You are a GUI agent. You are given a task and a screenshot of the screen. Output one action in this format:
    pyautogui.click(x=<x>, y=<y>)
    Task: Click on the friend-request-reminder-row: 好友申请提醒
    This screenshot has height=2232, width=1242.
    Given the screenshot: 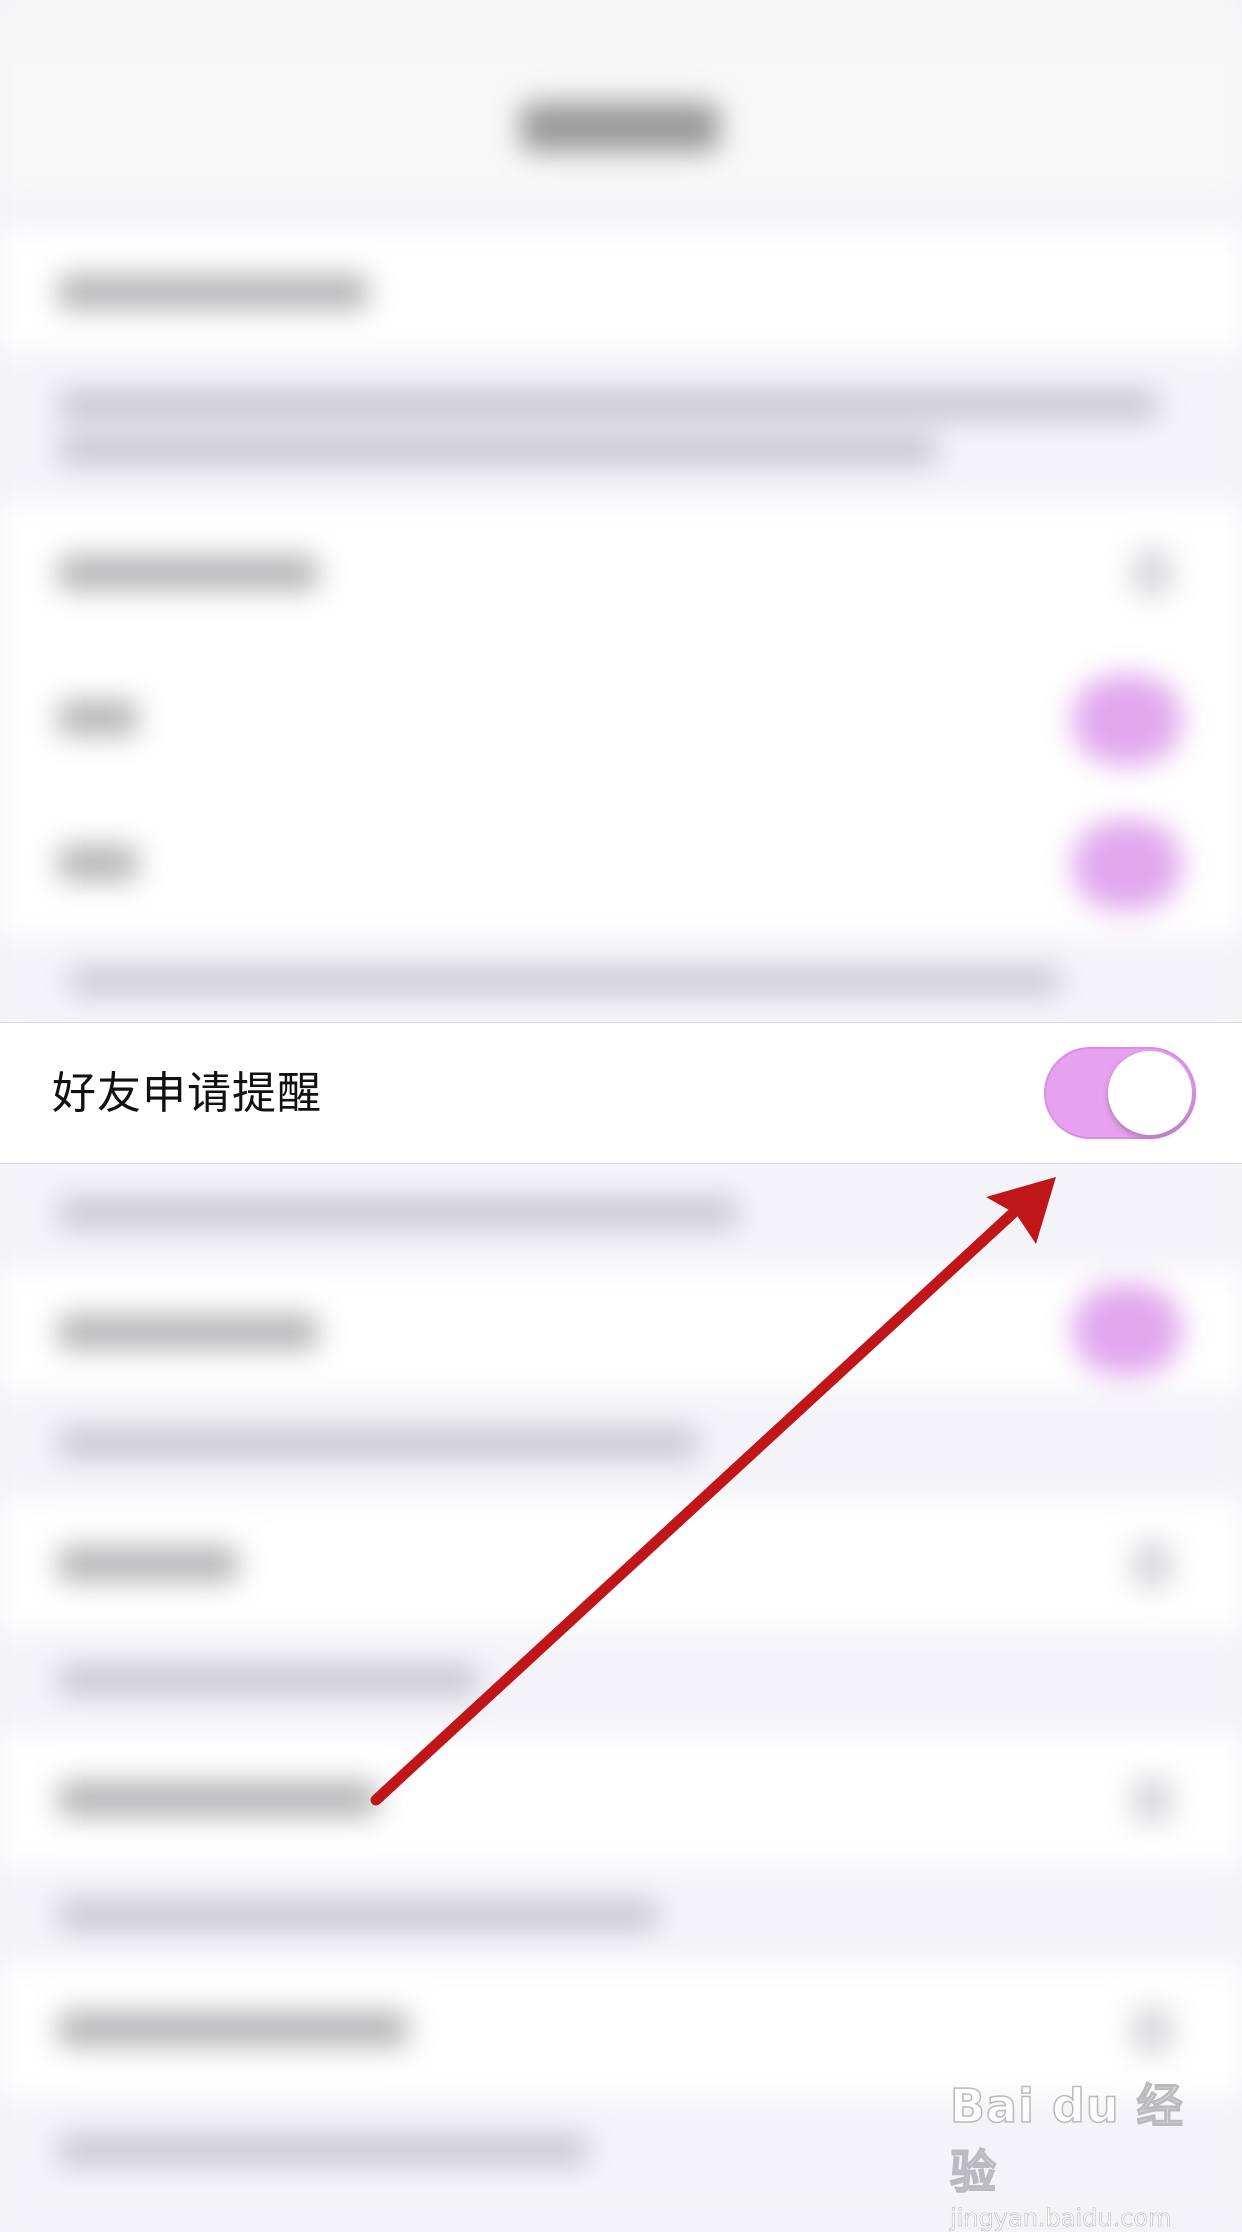 What is the action you would take?
    pyautogui.click(x=621, y=1093)
    